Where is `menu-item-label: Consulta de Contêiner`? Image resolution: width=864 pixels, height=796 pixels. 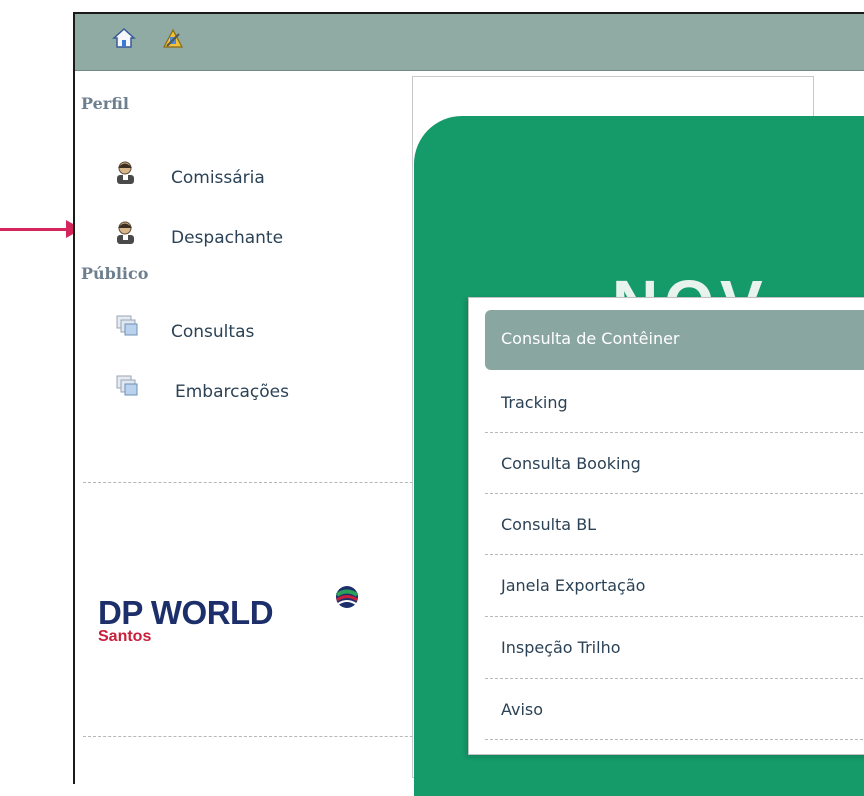
menu-item-label: Consulta de Contêiner is located at coordinates (590, 338).